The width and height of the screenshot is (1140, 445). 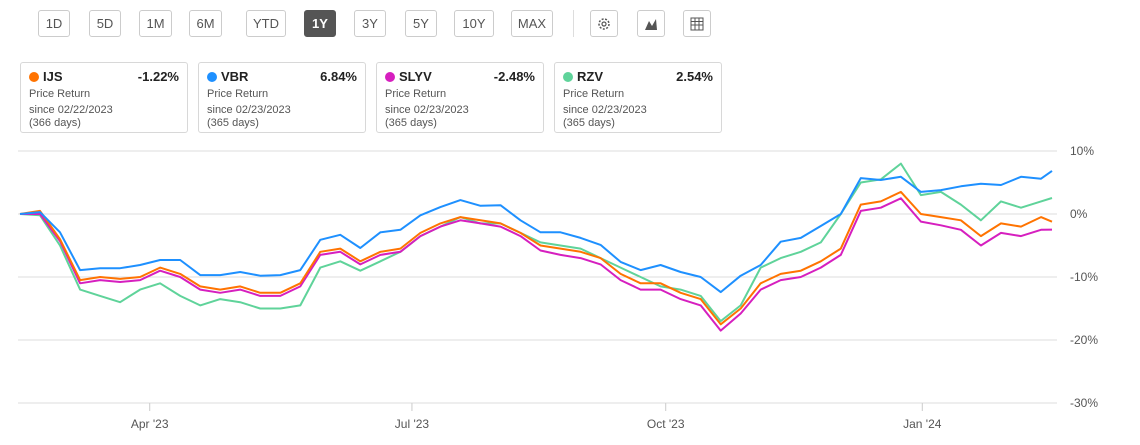 What do you see at coordinates (1079, 214) in the screenshot?
I see `y-tick-label: 0%` at bounding box center [1079, 214].